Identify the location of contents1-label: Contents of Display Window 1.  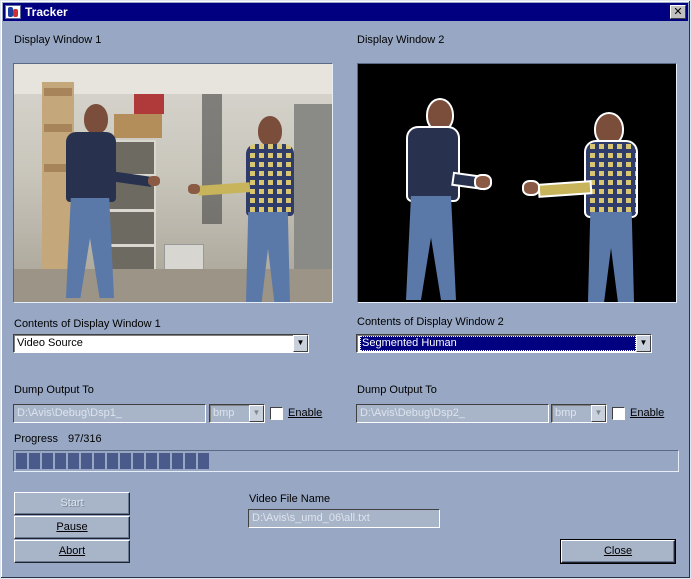
(87, 324).